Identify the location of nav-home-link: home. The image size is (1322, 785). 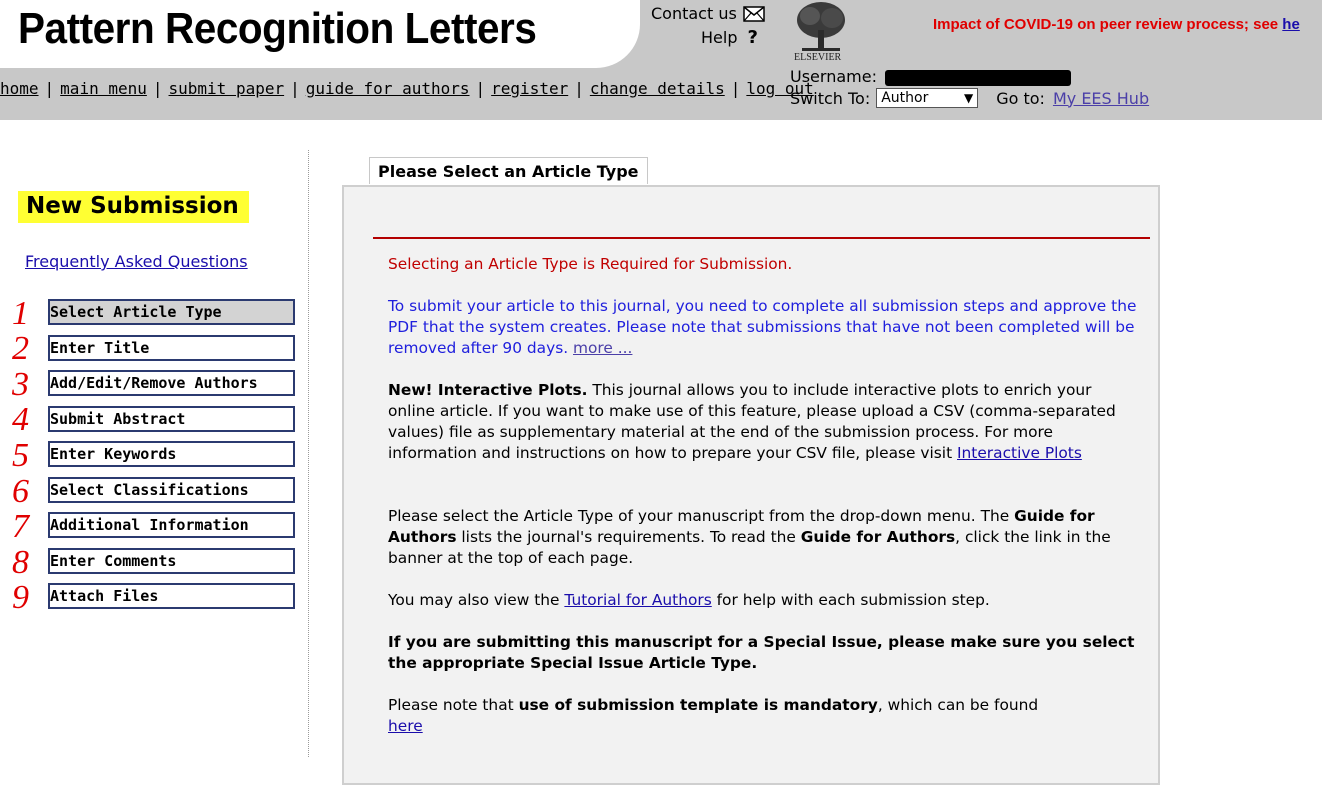
(19, 88).